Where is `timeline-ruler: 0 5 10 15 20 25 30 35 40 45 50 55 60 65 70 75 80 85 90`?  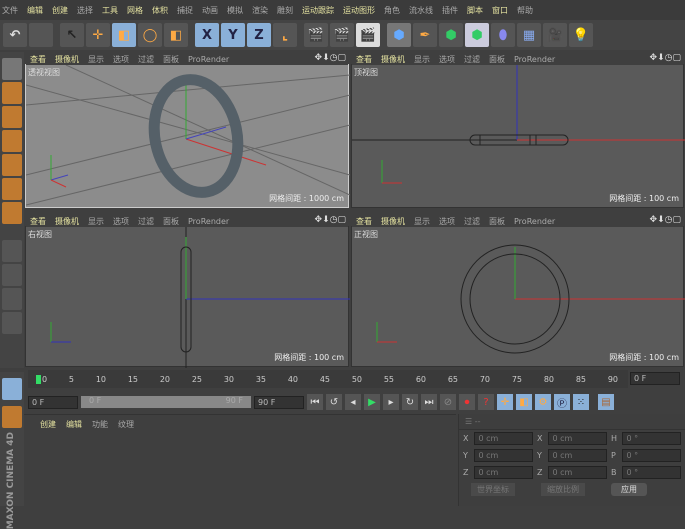 timeline-ruler: 0 5 10 15 20 25 30 35 40 45 50 55 60 65 70 75 80 85 90 is located at coordinates (328, 379).